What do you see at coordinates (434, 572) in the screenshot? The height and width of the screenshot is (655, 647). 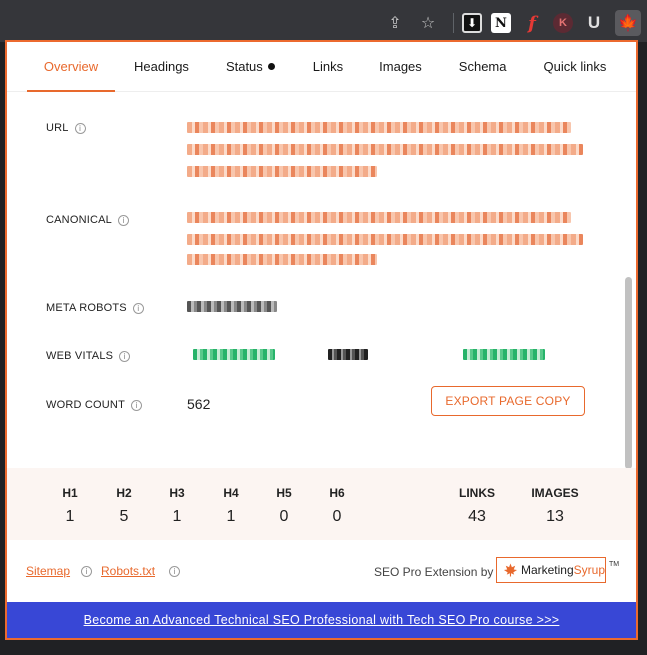 I see `powered-by-text: SEO Pro Extension by` at bounding box center [434, 572].